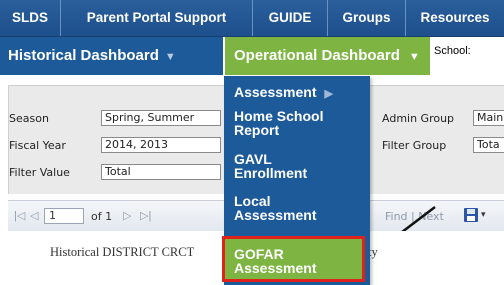 The width and height of the screenshot is (504, 285). I want to click on operational-dashboard-label: Operational Dashboard, so click(317, 55).